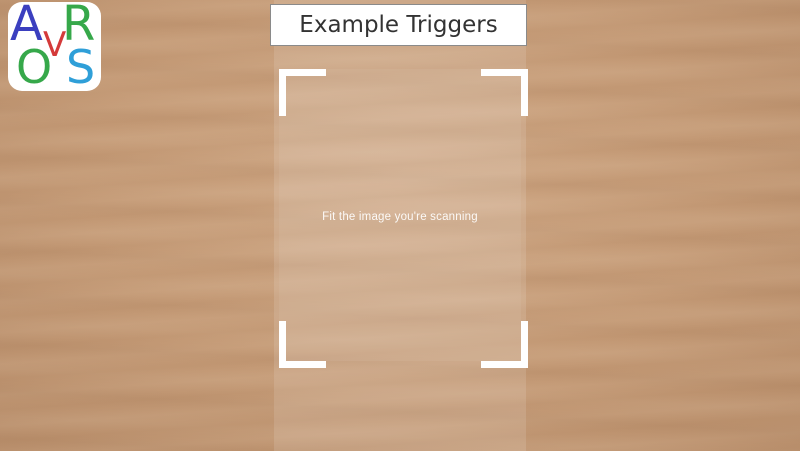  Describe the element at coordinates (504, 344) in the screenshot. I see `scan-frame-corner-bottom-right` at that location.